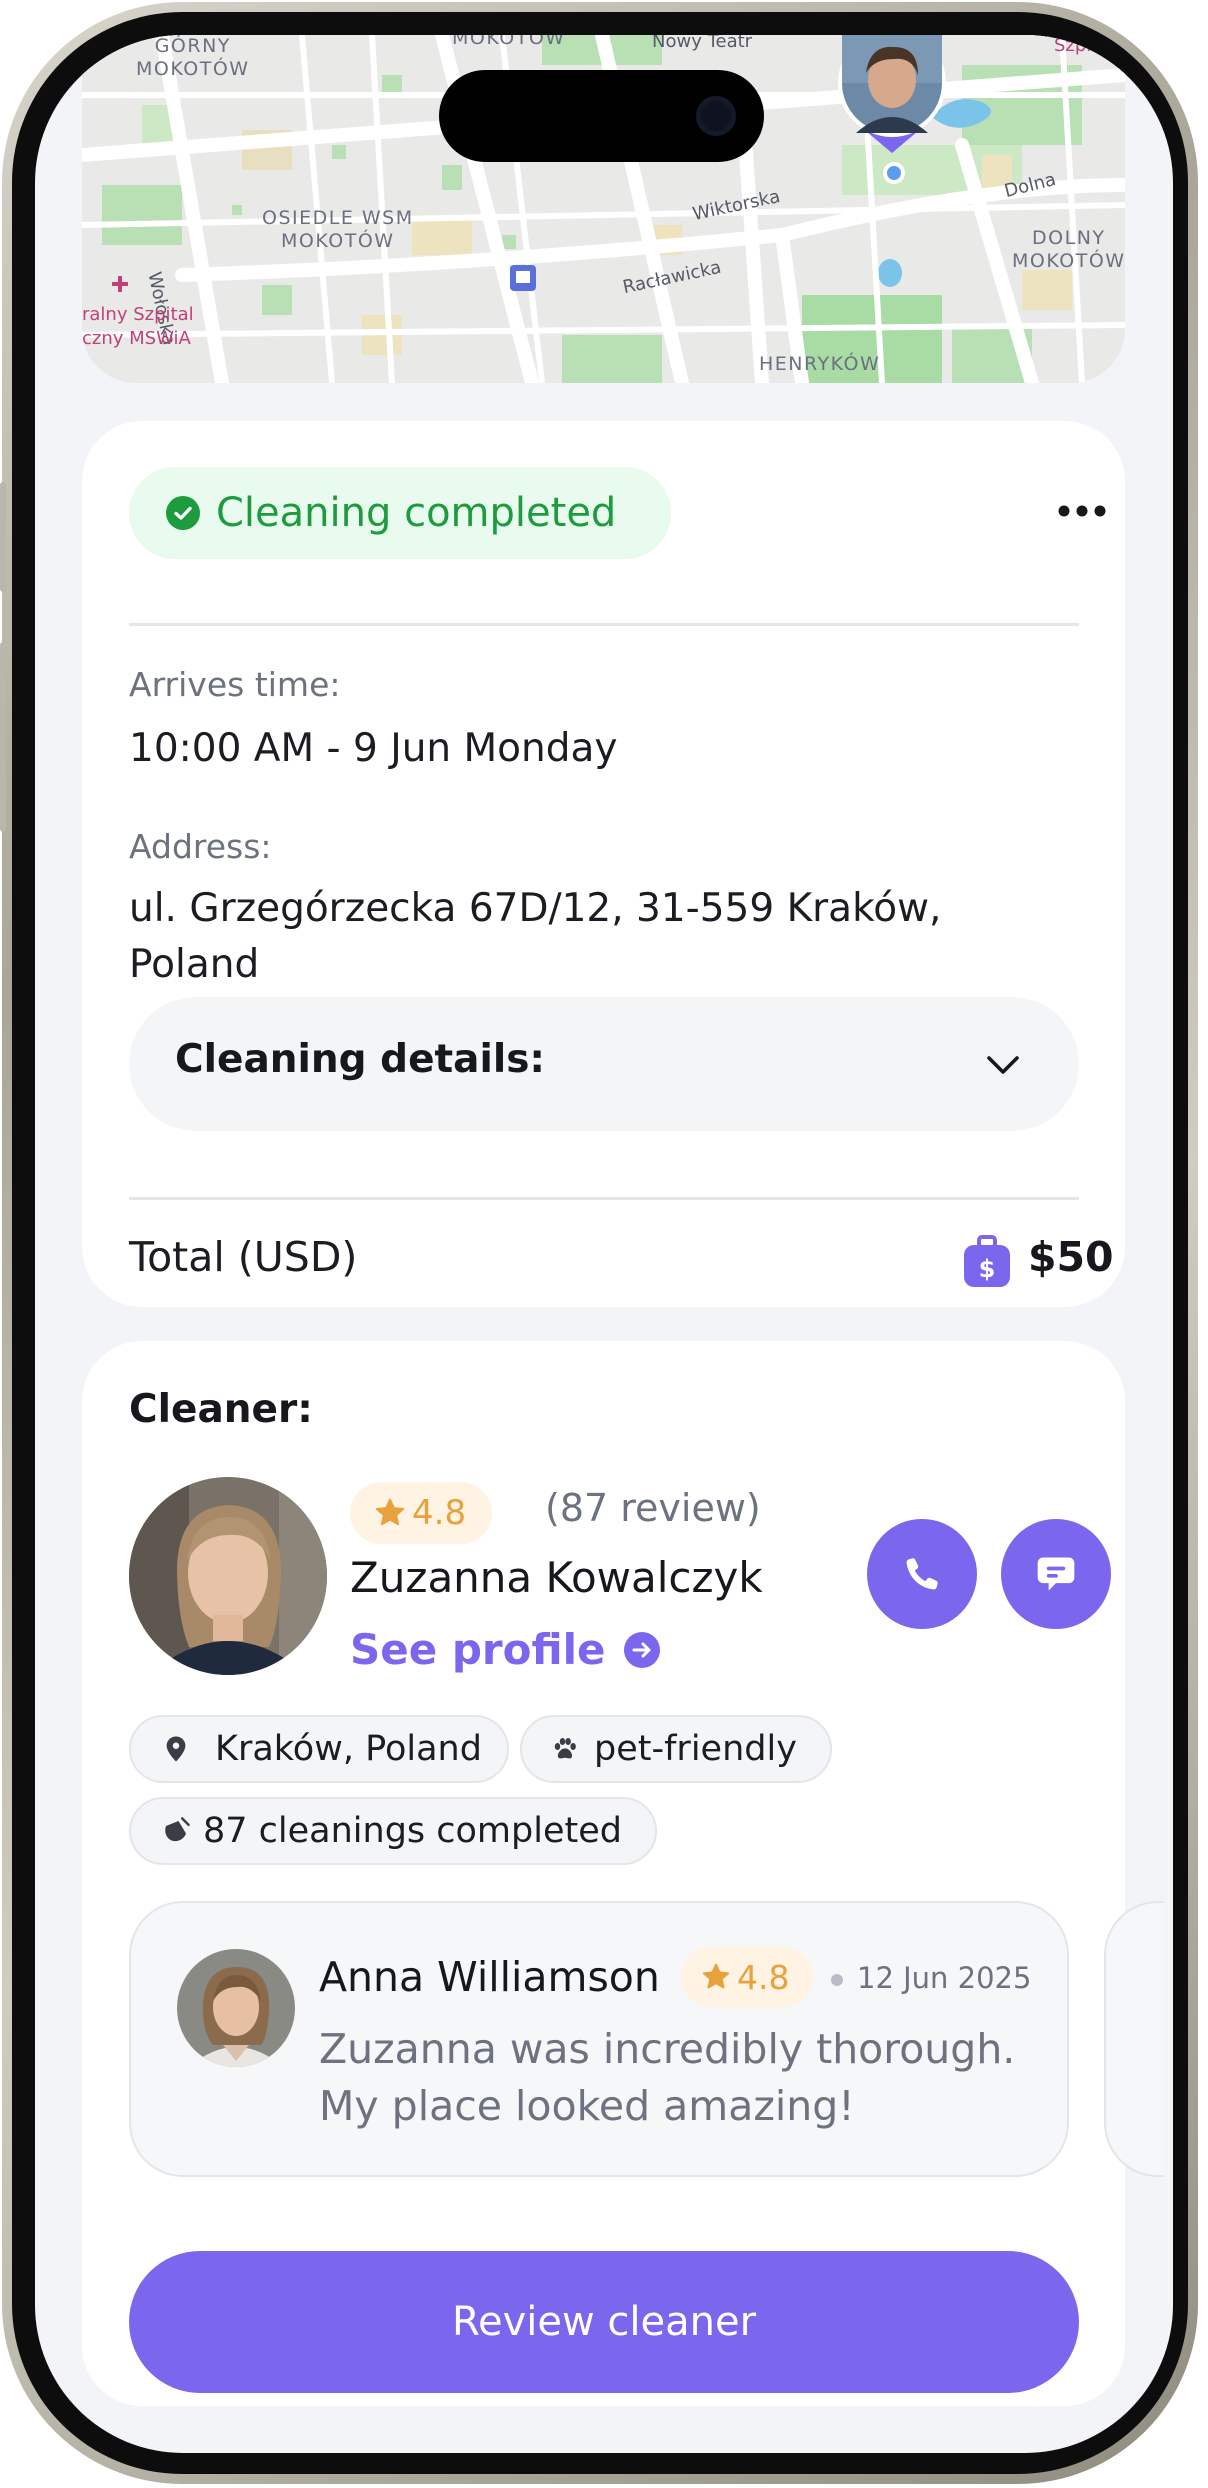 This screenshot has height=2488, width=1208. Describe the element at coordinates (565, 1748) in the screenshot. I see `paw-icon` at that location.